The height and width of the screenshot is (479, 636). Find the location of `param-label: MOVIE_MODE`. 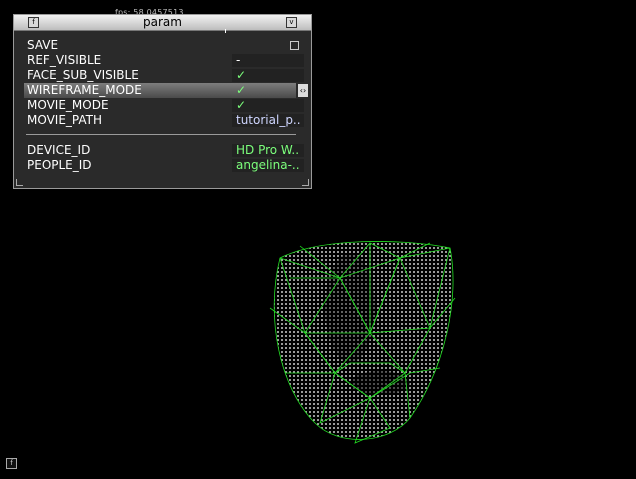

param-label: MOVIE_MODE is located at coordinates (68, 105).